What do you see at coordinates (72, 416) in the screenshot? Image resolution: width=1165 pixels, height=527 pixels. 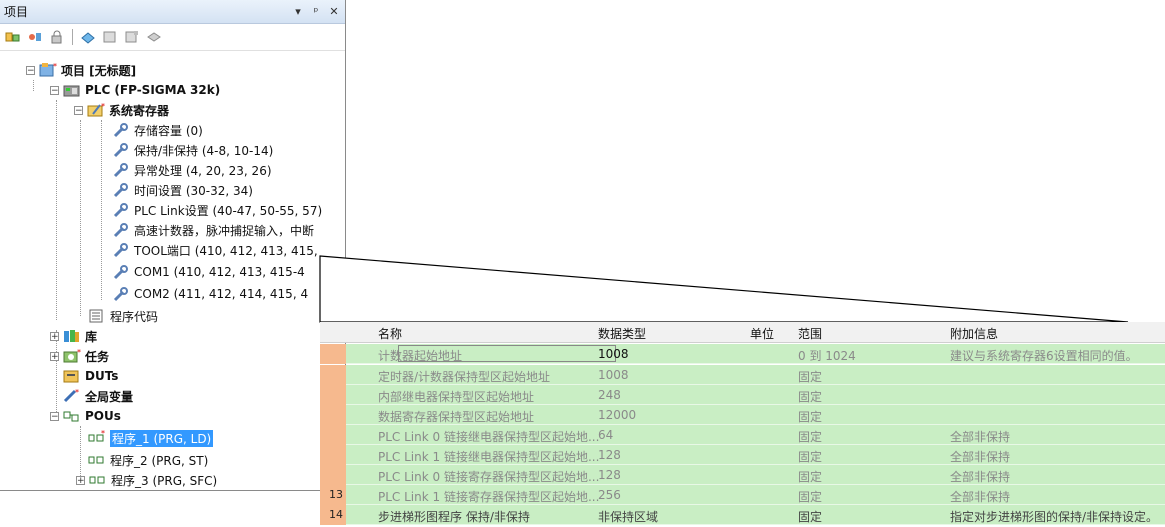 I see `pous-icon` at bounding box center [72, 416].